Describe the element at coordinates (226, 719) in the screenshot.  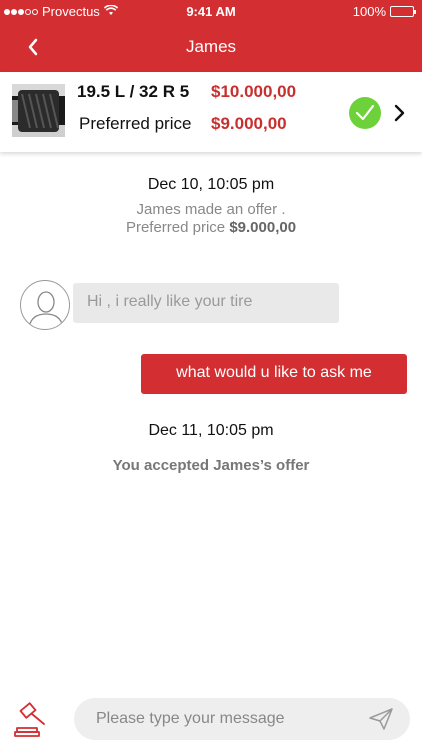
I see `message-input` at that location.